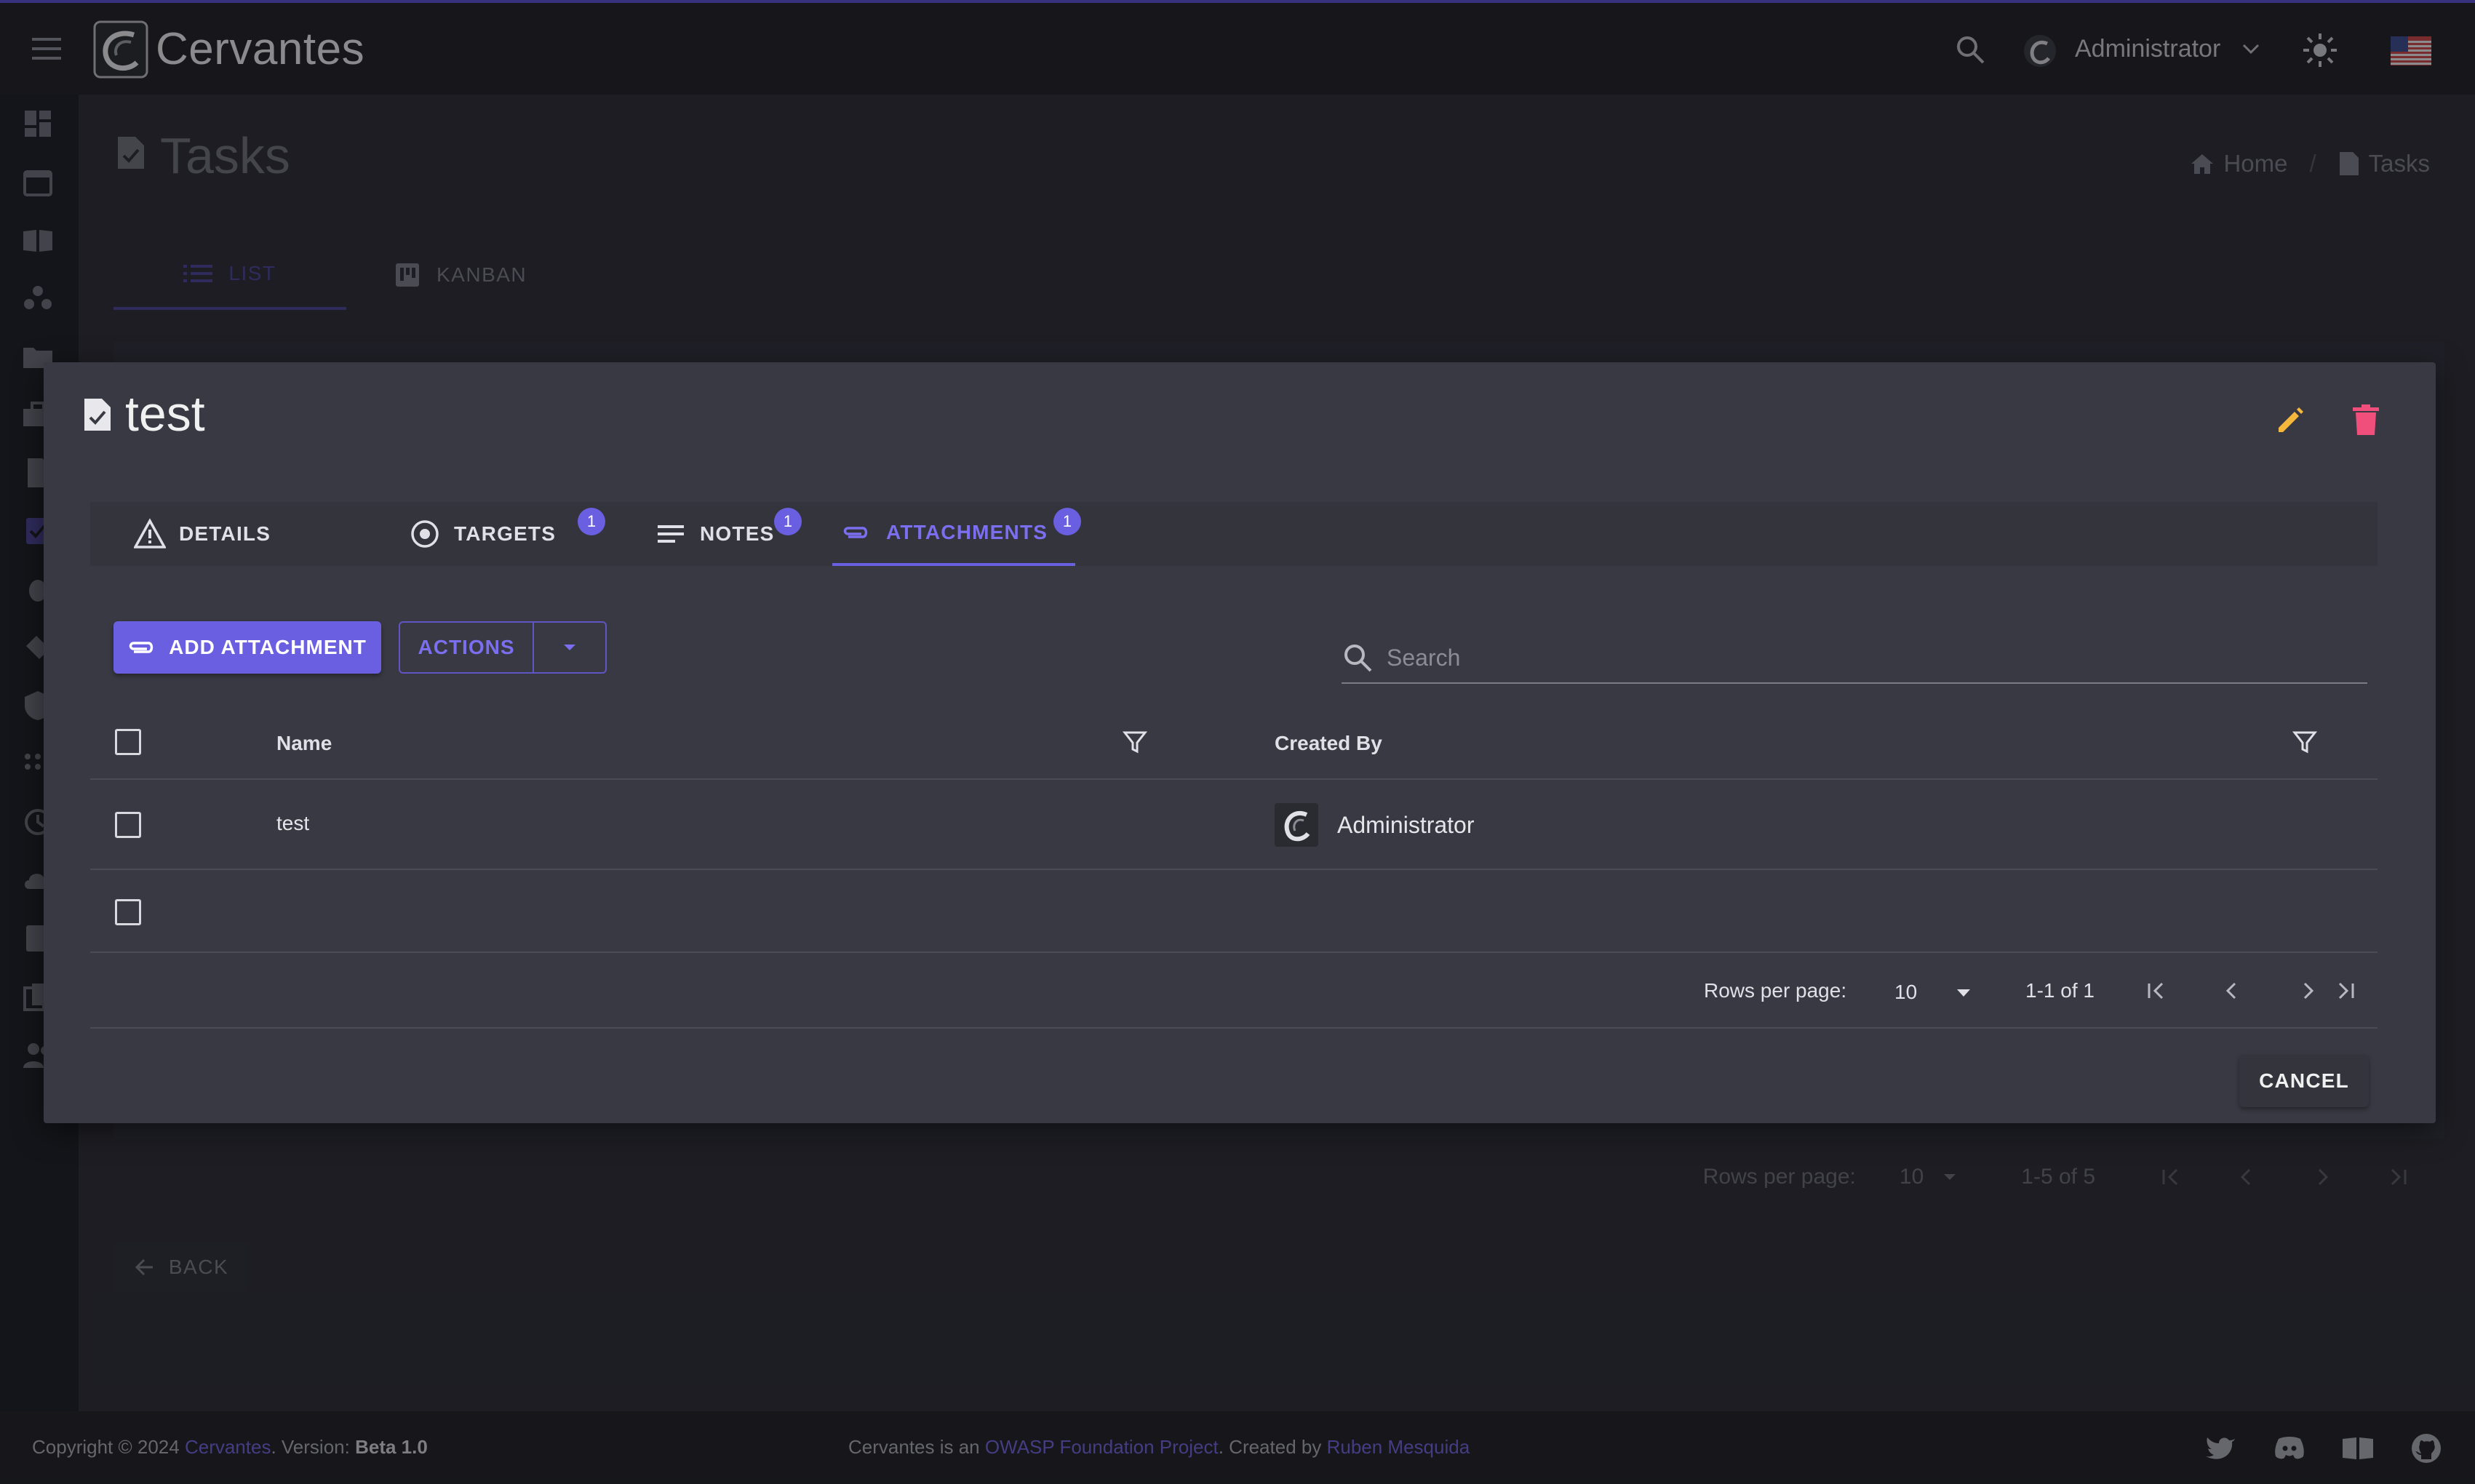  What do you see at coordinates (304, 743) in the screenshot?
I see `column-name: Name` at bounding box center [304, 743].